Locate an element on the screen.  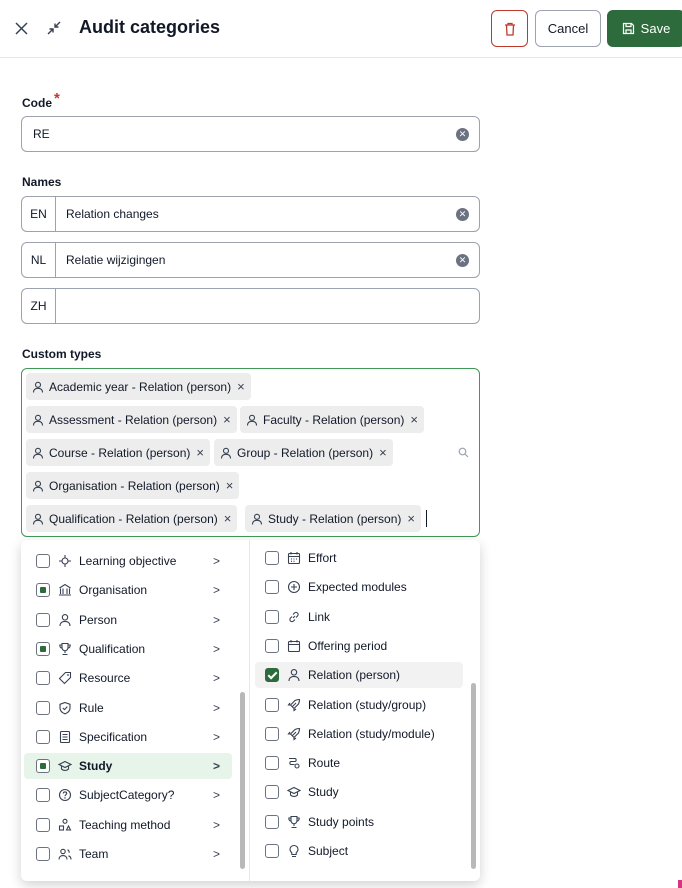
entity-list-scrollbar is located at coordinates (242, 780).